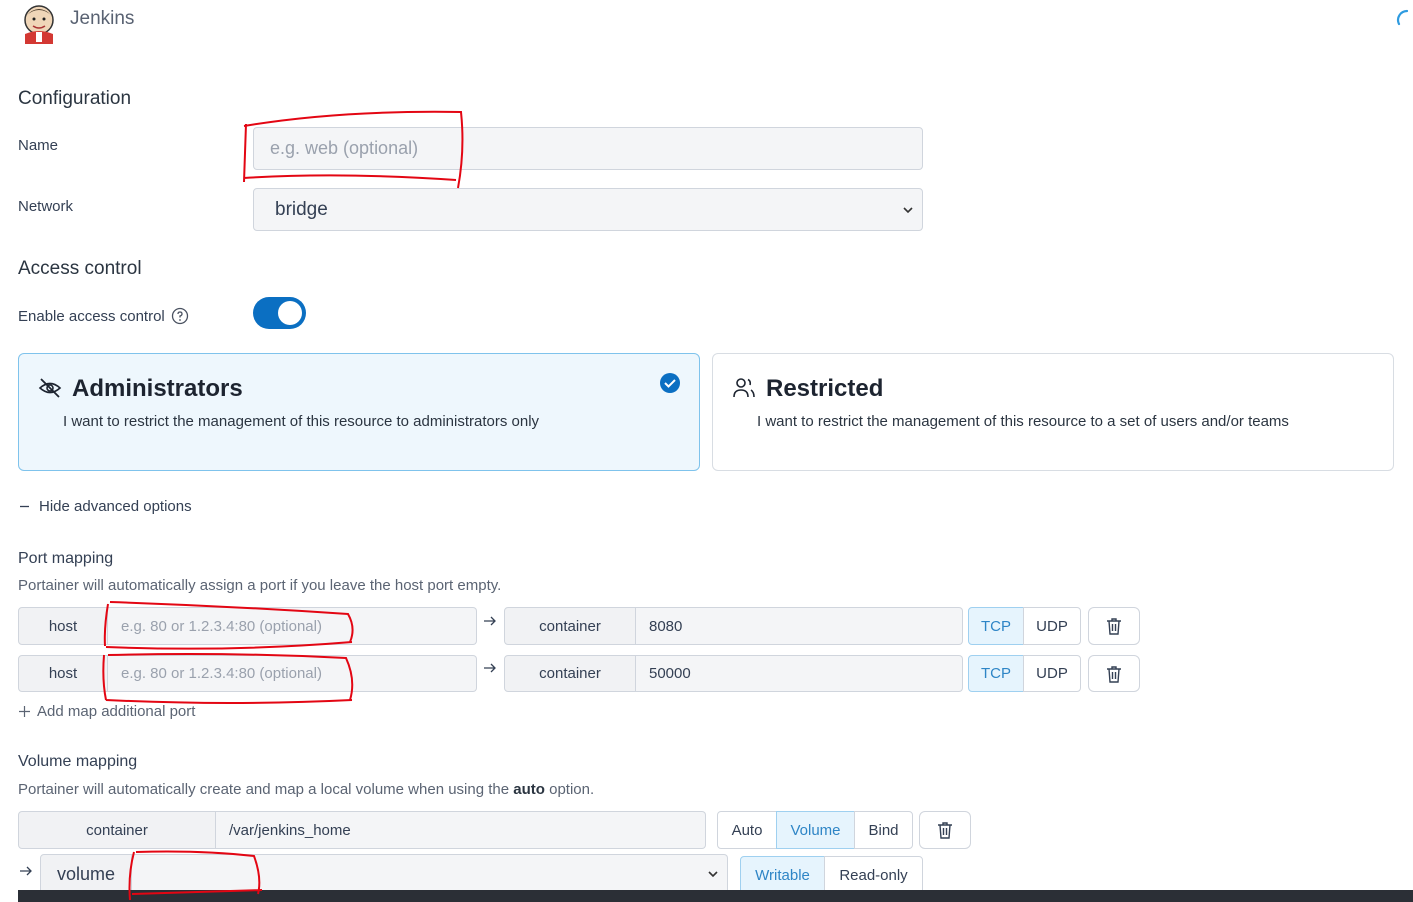 The image size is (1413, 902). What do you see at coordinates (670, 383) in the screenshot?
I see `check-circle-icon` at bounding box center [670, 383].